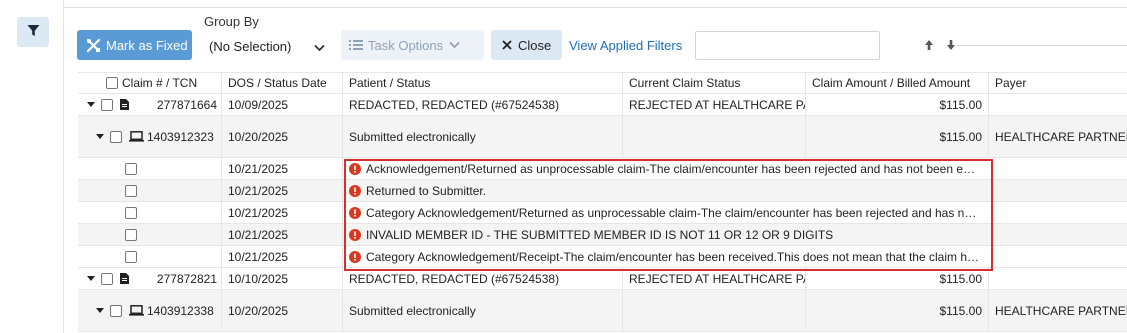  I want to click on claim-cell: 277871664, so click(149, 104).